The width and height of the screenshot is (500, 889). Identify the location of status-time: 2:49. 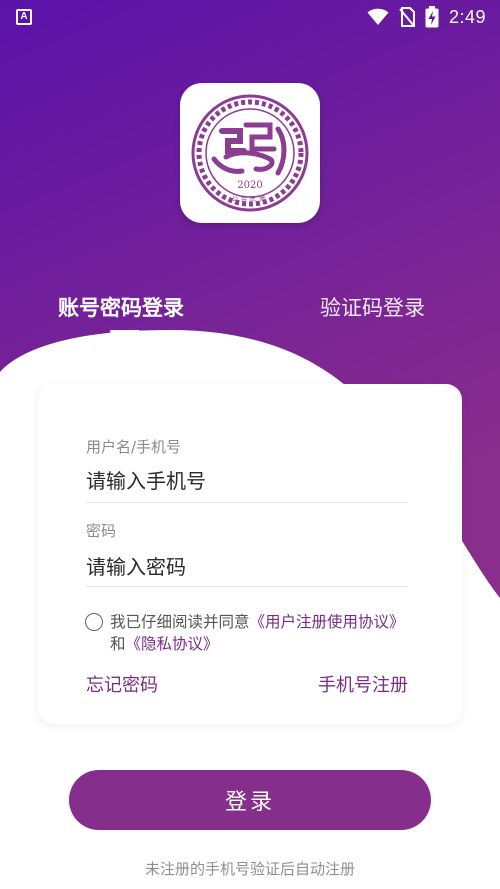
(467, 16).